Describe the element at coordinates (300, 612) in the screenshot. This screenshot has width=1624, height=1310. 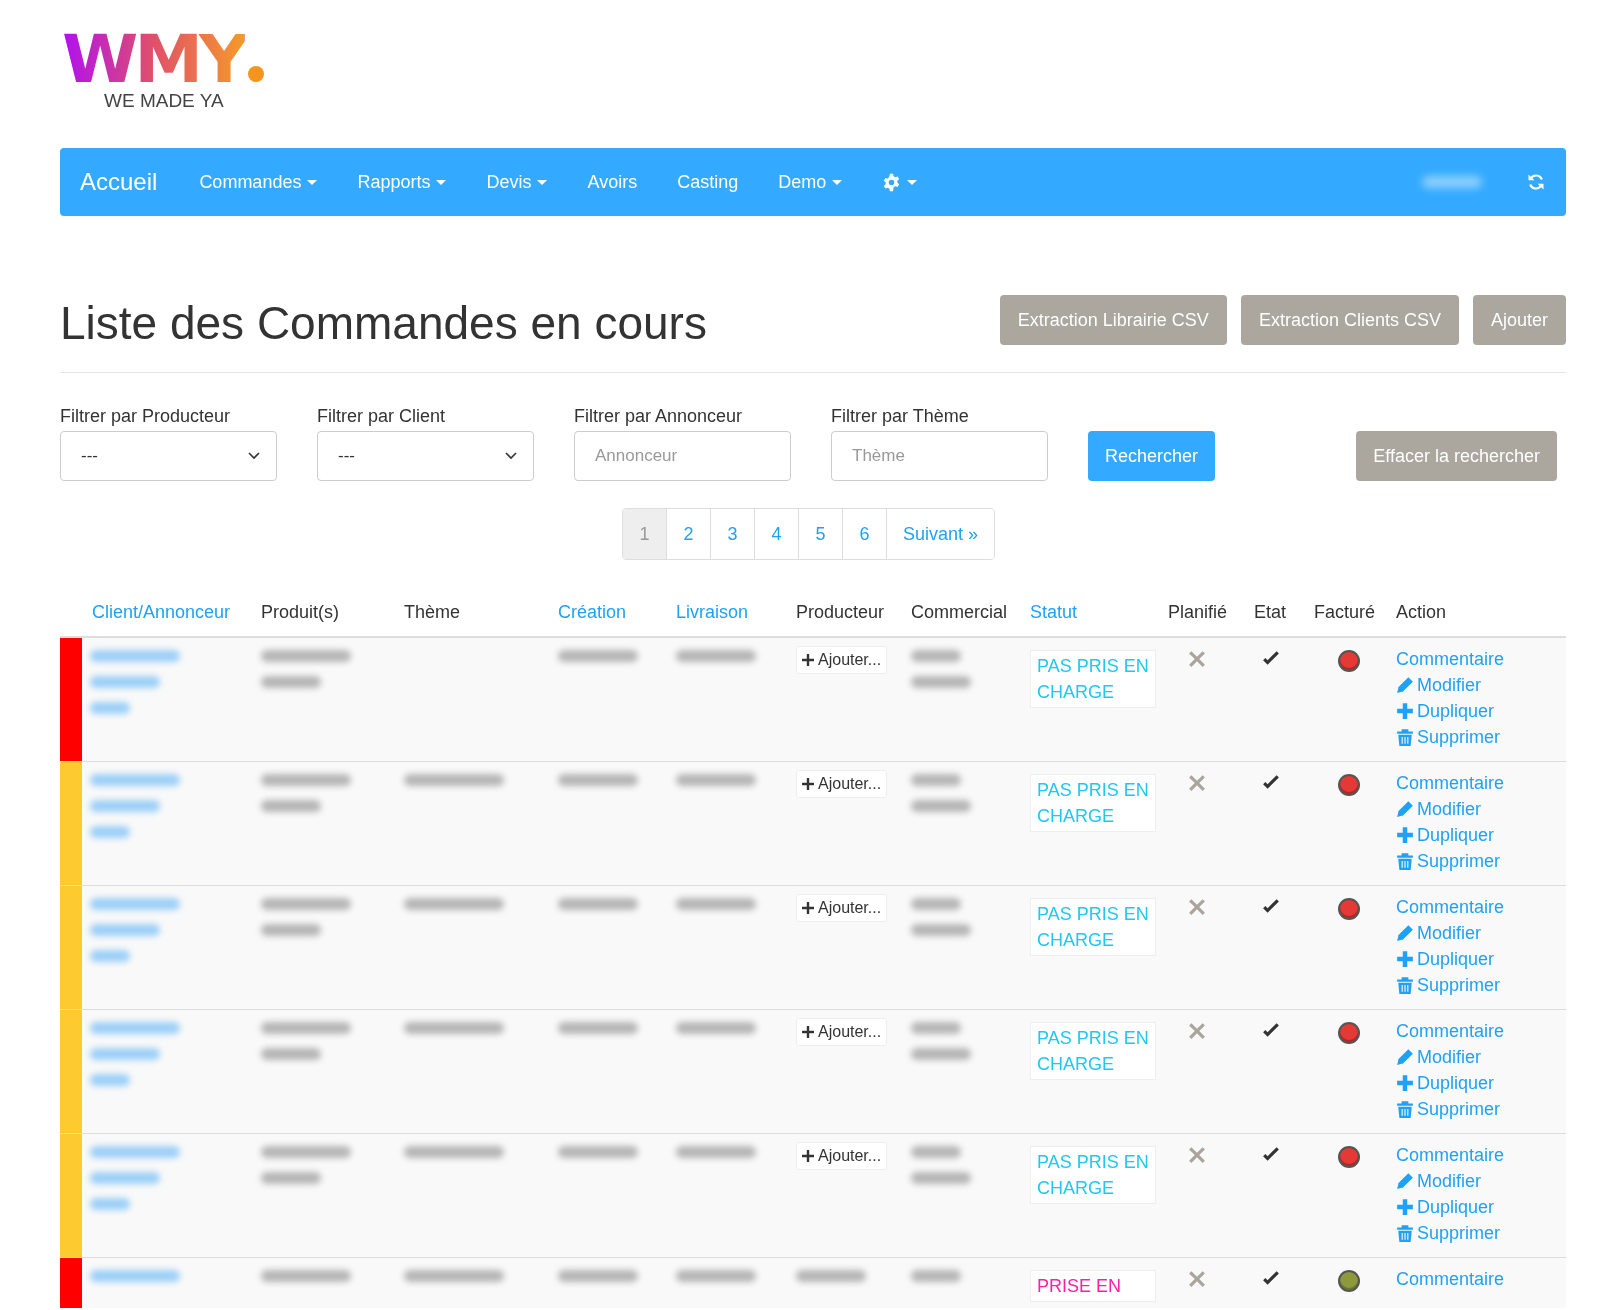
I see `column-header: Produit(s)` at that location.